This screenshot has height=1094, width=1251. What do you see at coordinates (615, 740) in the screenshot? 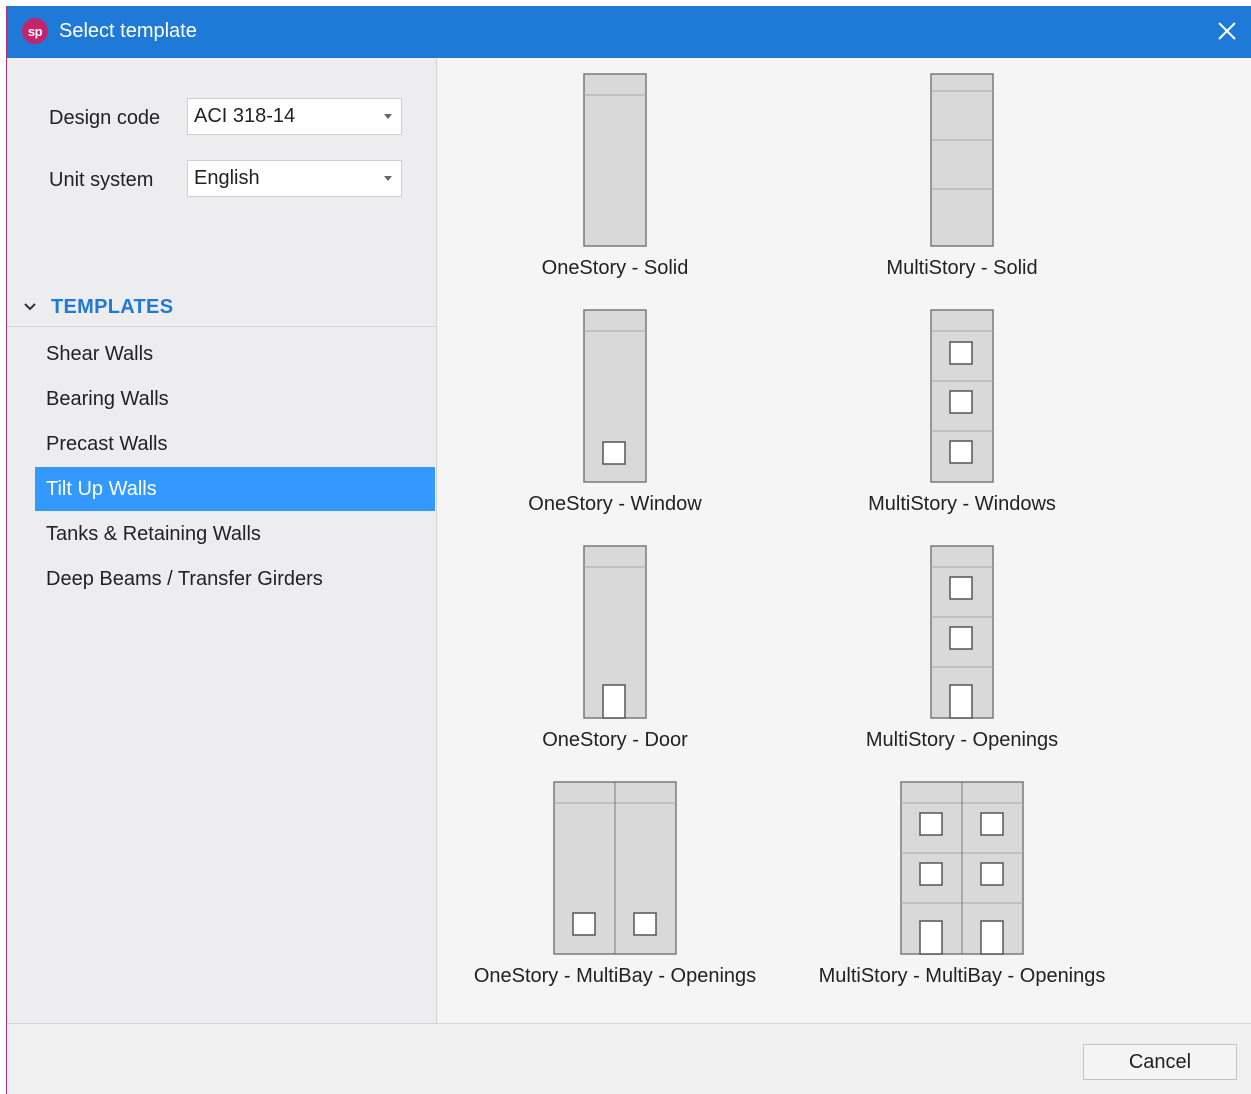
I see `template-label: OneStory - Door` at bounding box center [615, 740].